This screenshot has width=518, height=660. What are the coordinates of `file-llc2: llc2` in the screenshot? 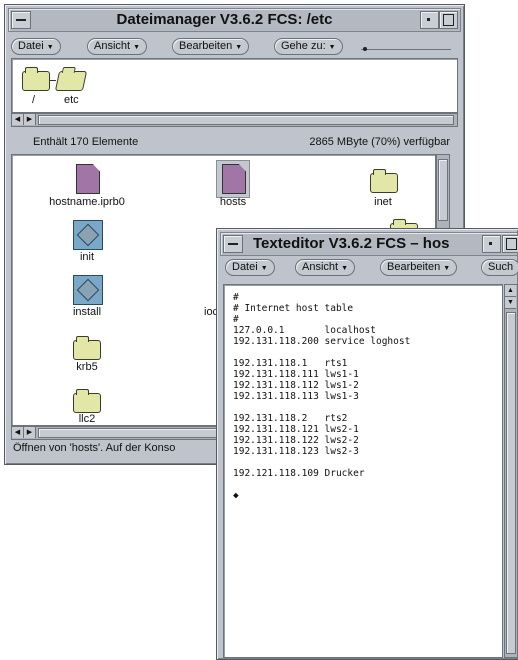 It's located at (87, 419).